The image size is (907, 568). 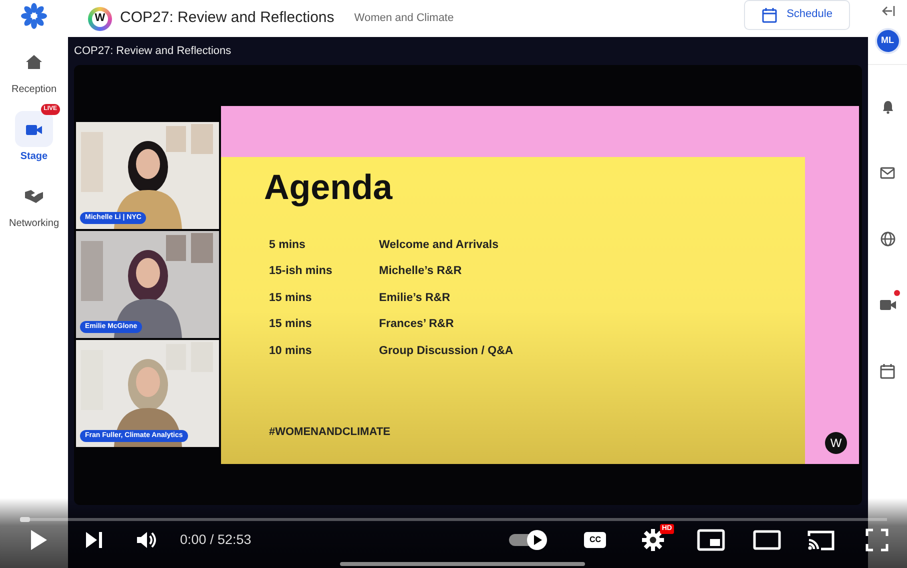 I want to click on next-icon, so click(x=94, y=540).